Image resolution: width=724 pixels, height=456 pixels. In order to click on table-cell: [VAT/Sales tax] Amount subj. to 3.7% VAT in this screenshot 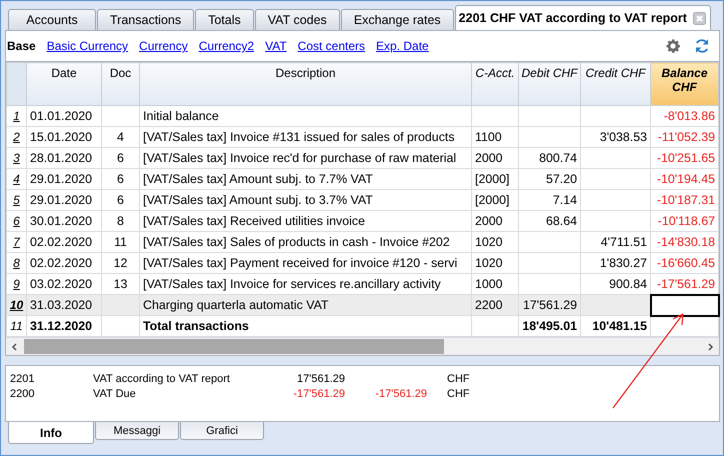, I will do `click(306, 200)`.